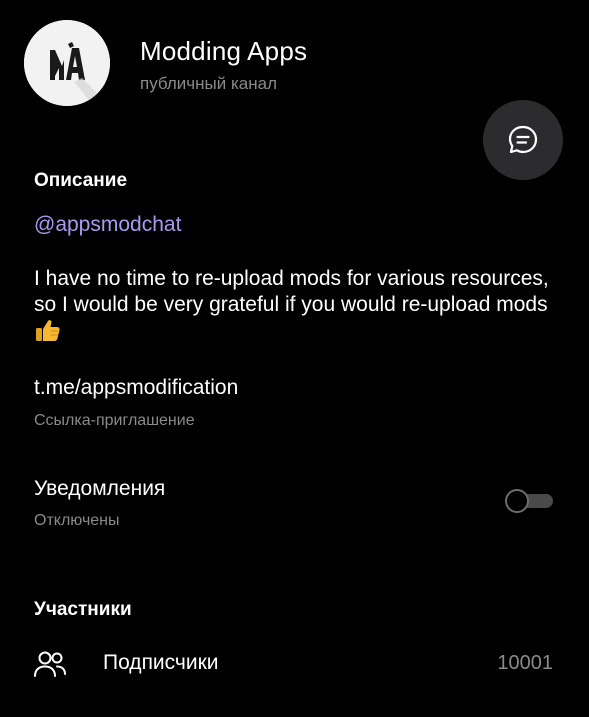 The width and height of the screenshot is (589, 717). What do you see at coordinates (83, 609) in the screenshot?
I see `members-section-title: Участники` at bounding box center [83, 609].